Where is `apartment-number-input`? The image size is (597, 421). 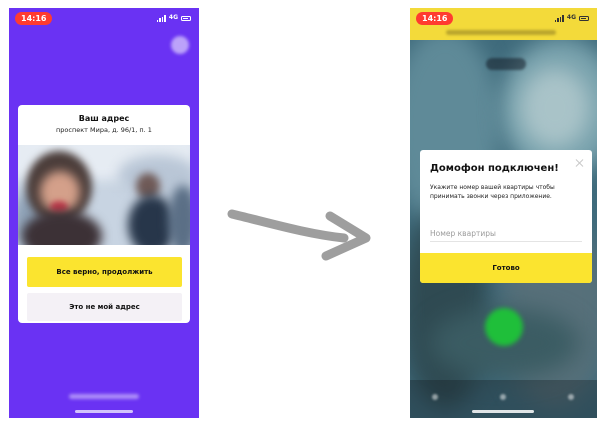
apartment-number-input is located at coordinates (506, 234).